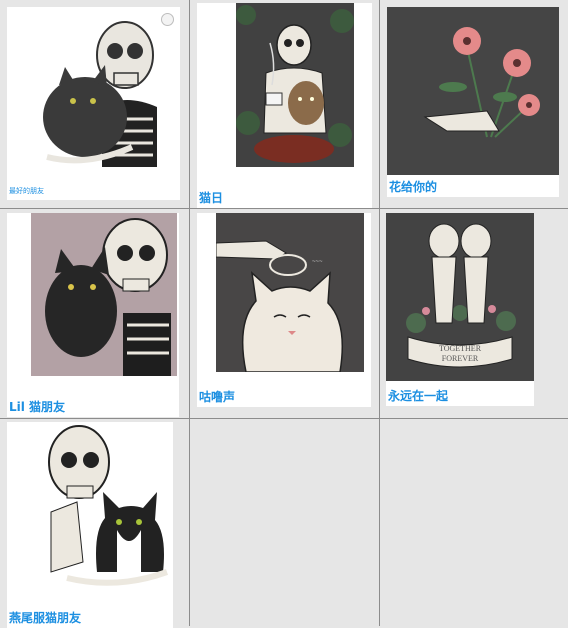 Image resolution: width=568 pixels, height=628 pixels. I want to click on grid-cell-best-friend: 最好的朋友, so click(94, 104).